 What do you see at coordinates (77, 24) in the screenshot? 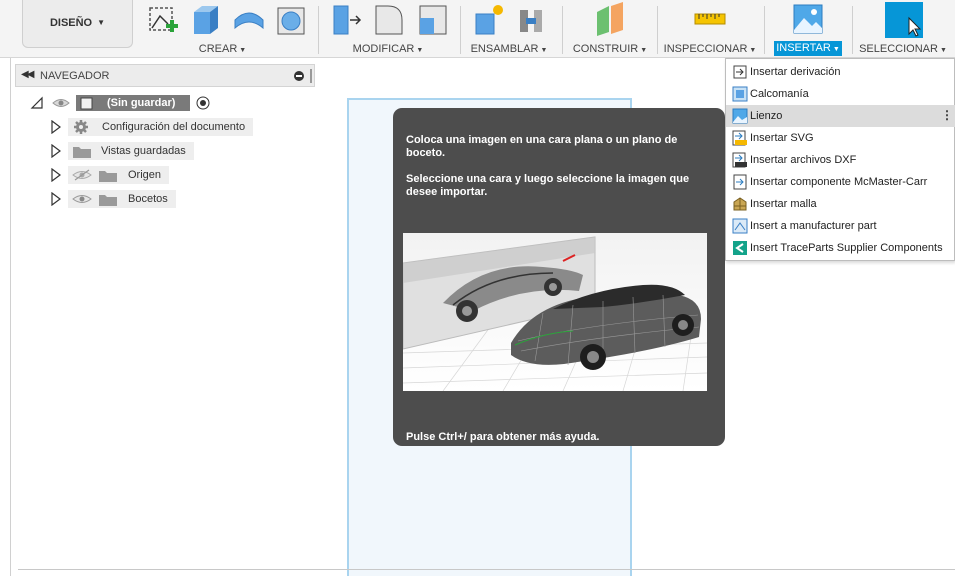
I see `workspace-switcher: DISEÑO ▼` at bounding box center [77, 24].